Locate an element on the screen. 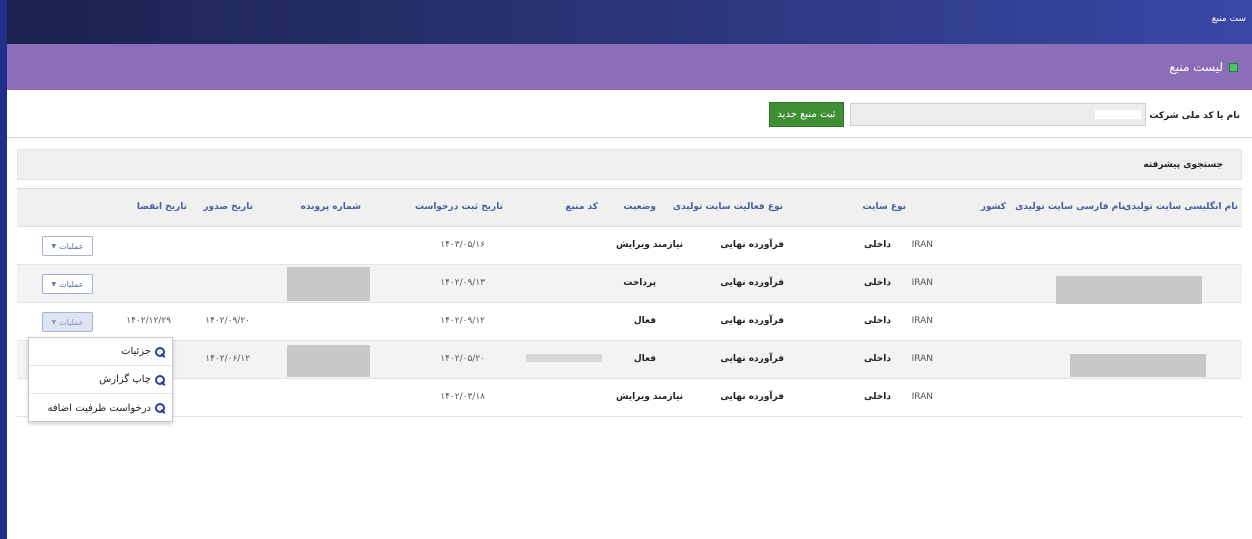  top-navbar: ست منبع is located at coordinates (629, 22).